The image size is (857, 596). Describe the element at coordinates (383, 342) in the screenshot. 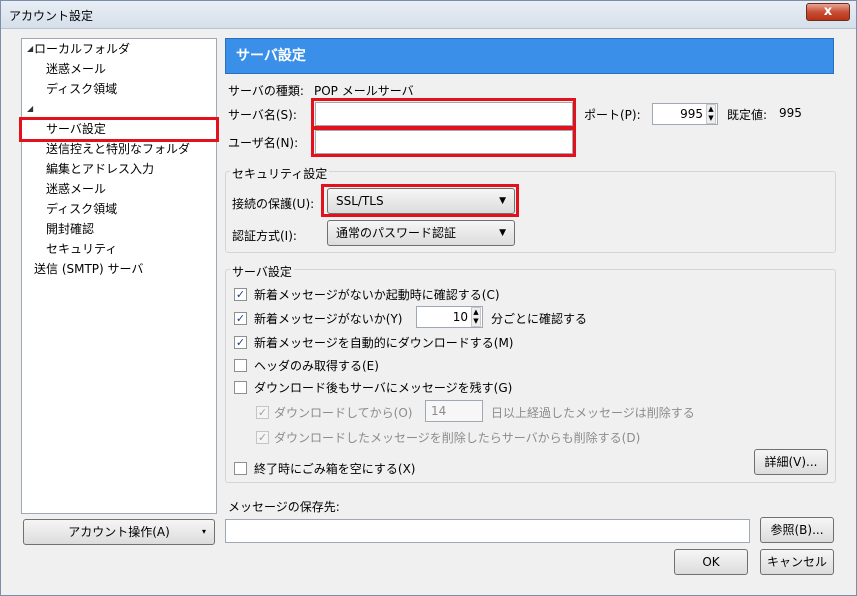

I see `auto-download-label: 新着メッセージを自動的にダウンロードする(M)` at that location.